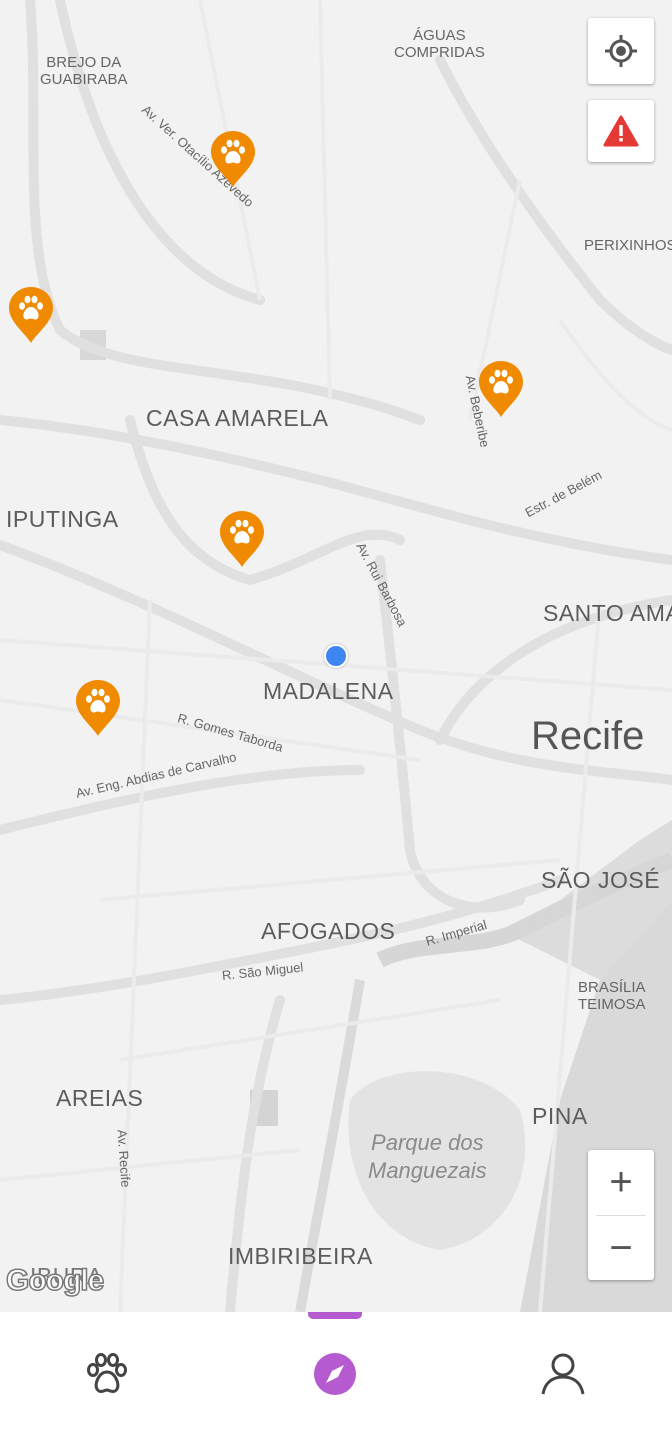 The image size is (672, 1434). What do you see at coordinates (560, 1116) in the screenshot?
I see `label-pina: PINA` at bounding box center [560, 1116].